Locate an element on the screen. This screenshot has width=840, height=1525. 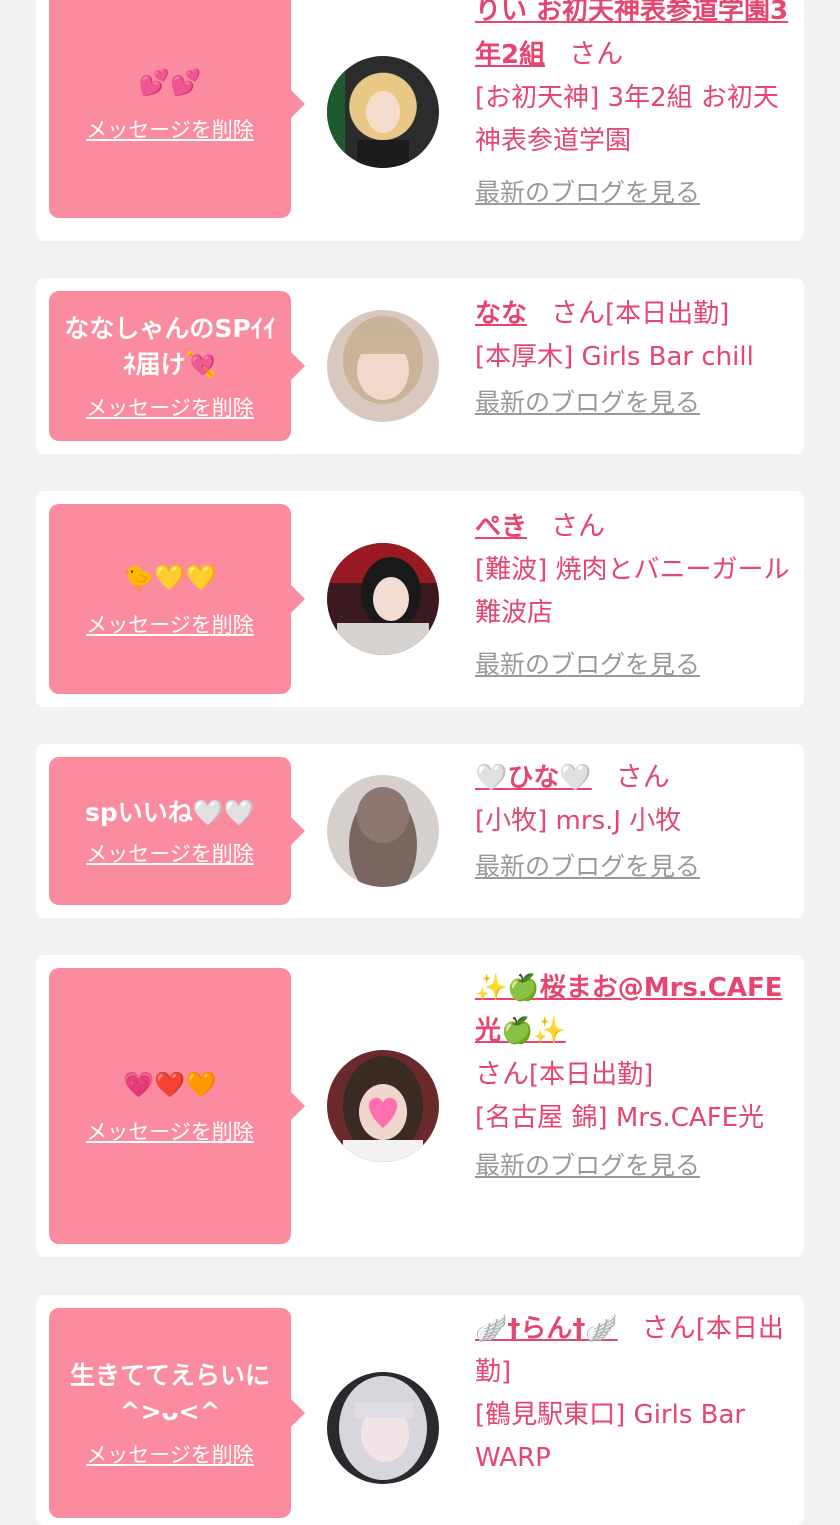
message-text: 💗❤️🧡 is located at coordinates (170, 1084).